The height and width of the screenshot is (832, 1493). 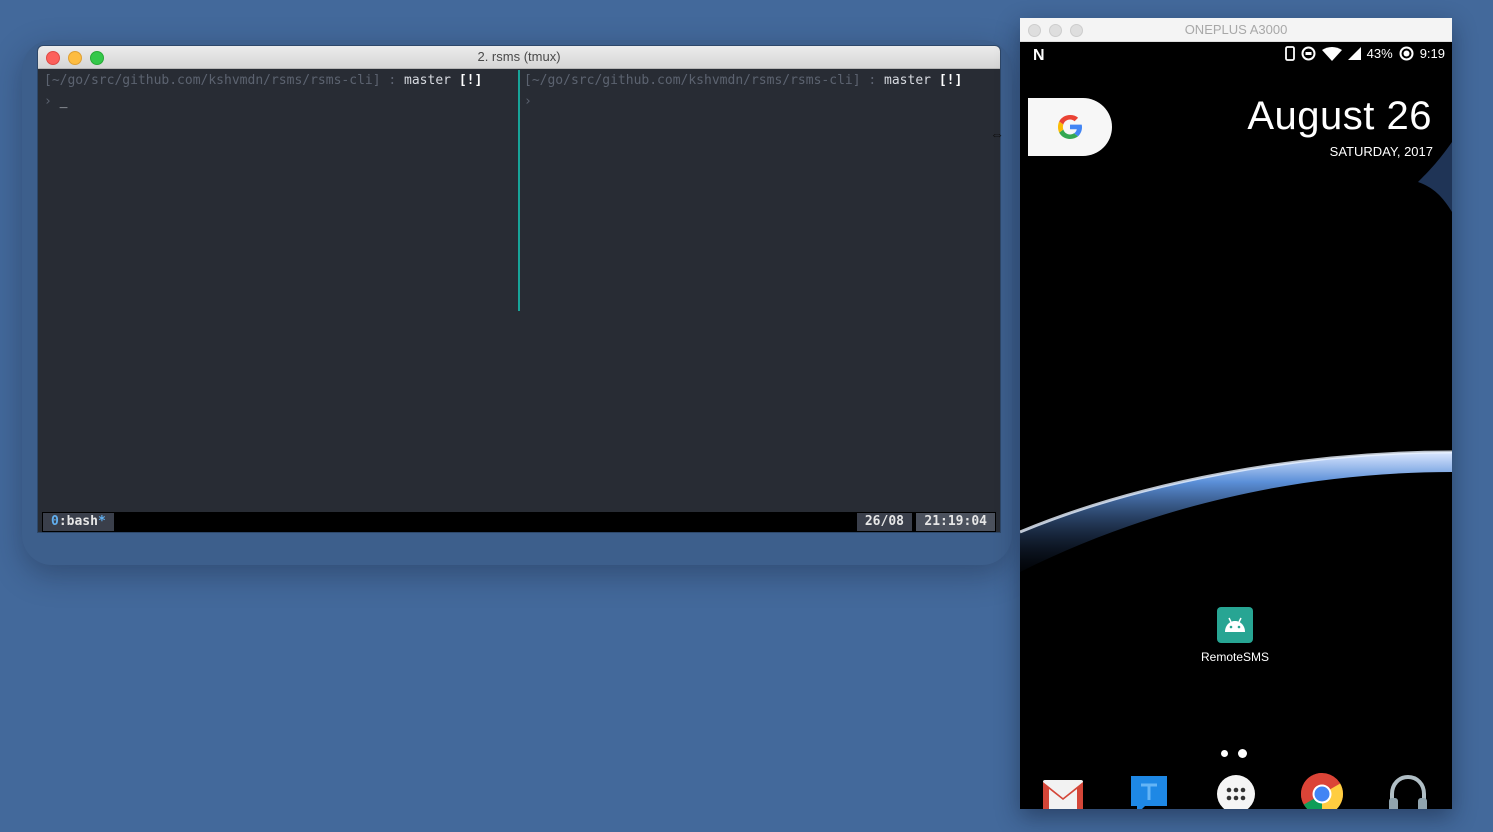 I want to click on app-drawer-icon, so click(x=1236, y=790).